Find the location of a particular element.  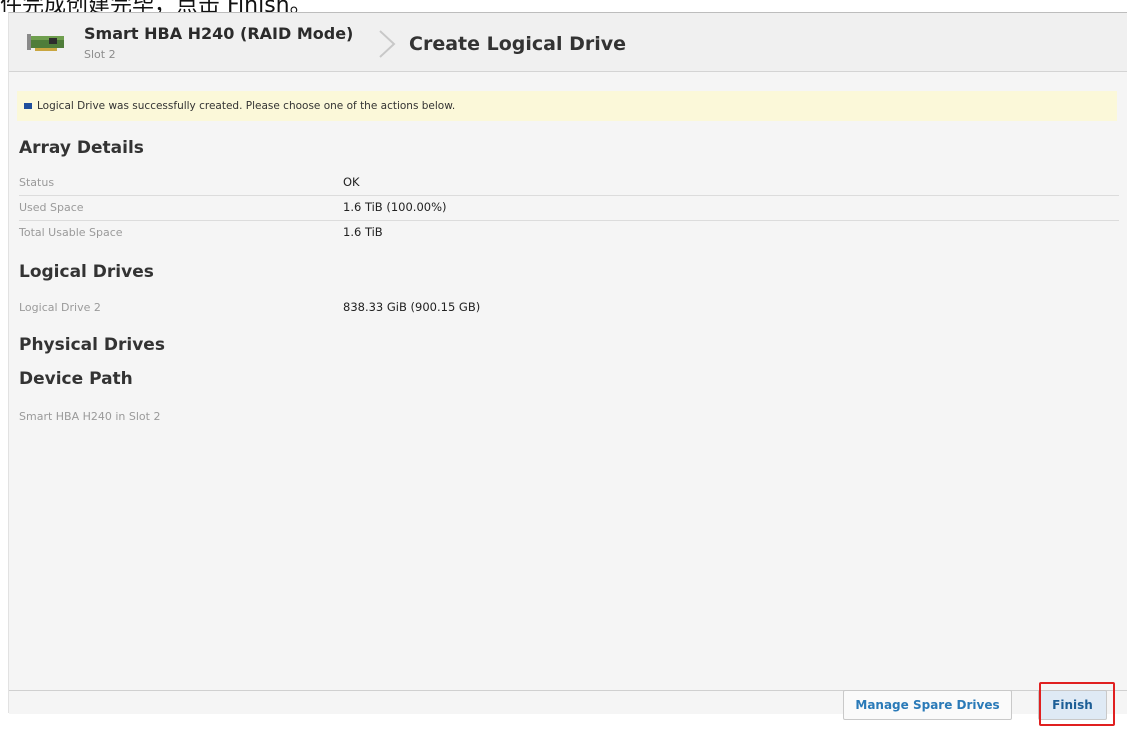

logical-drive-label: Logical Drive 2 is located at coordinates (60, 307).